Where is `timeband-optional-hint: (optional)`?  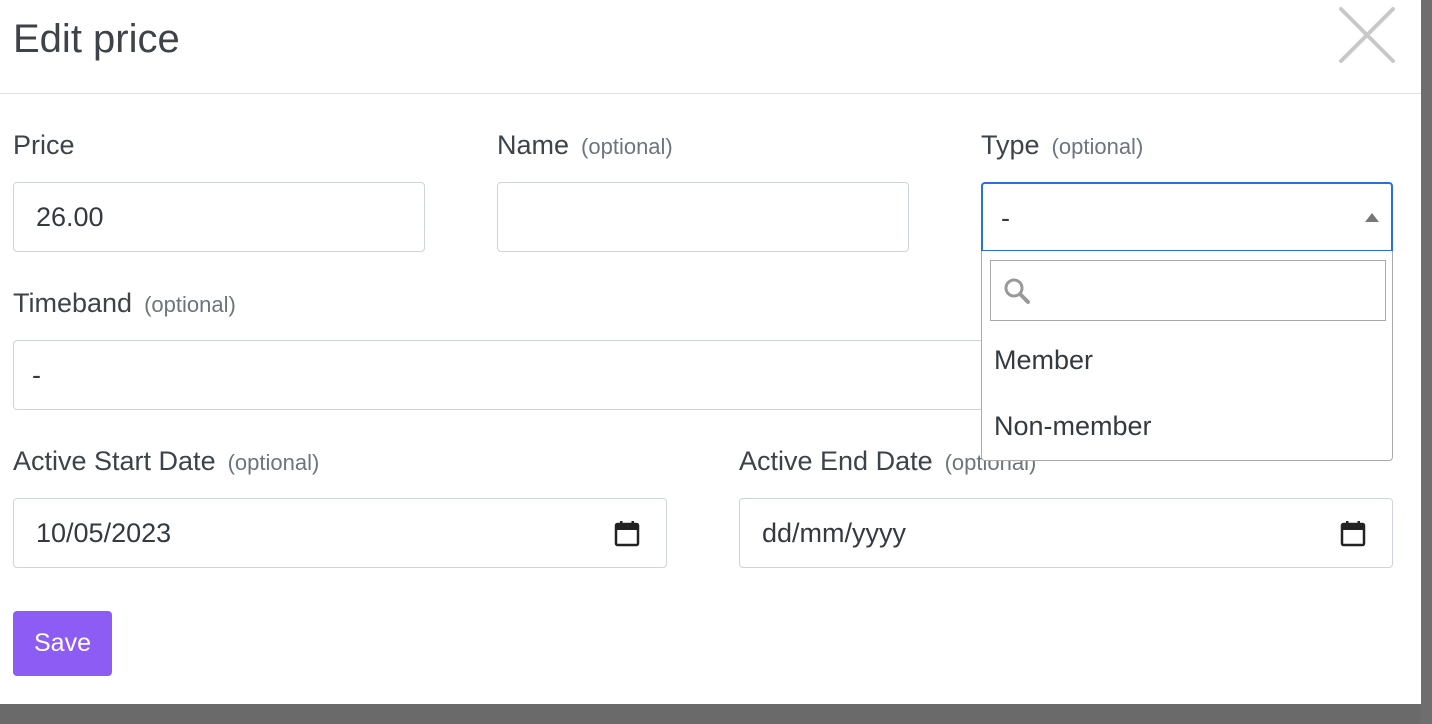 timeband-optional-hint: (optional) is located at coordinates (190, 304).